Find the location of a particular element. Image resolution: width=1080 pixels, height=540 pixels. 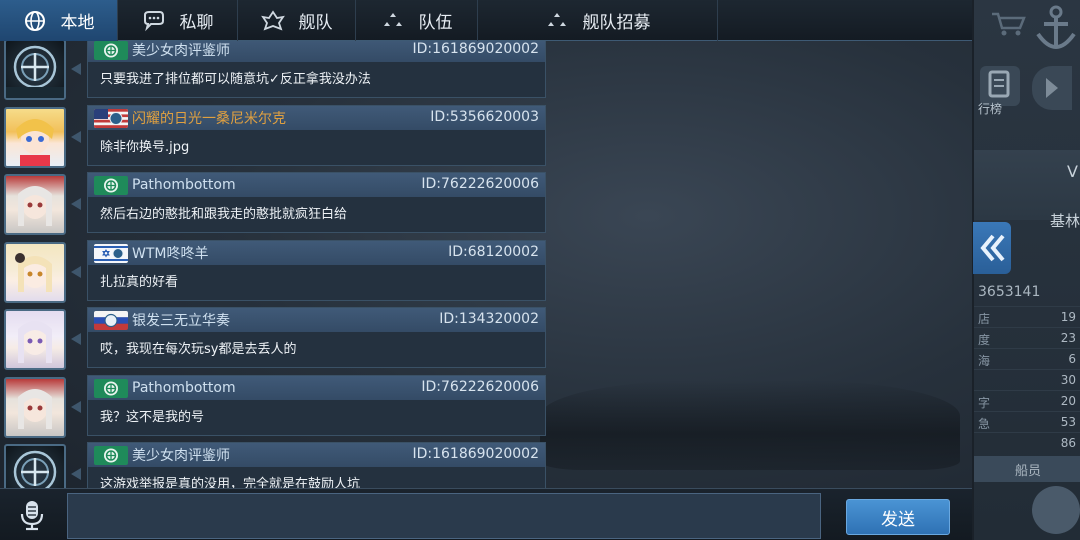

send-button: 发送 is located at coordinates (898, 517).